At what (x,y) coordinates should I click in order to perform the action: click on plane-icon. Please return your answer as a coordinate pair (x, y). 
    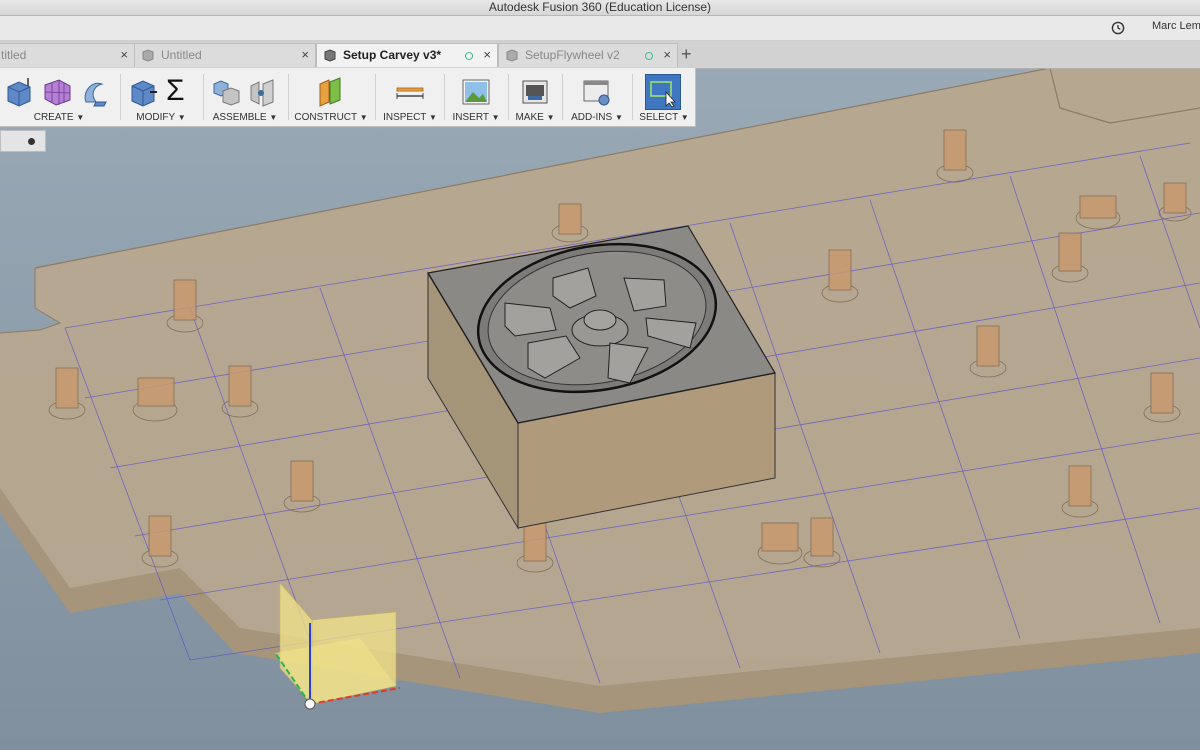
    Looking at the image, I should click on (331, 92).